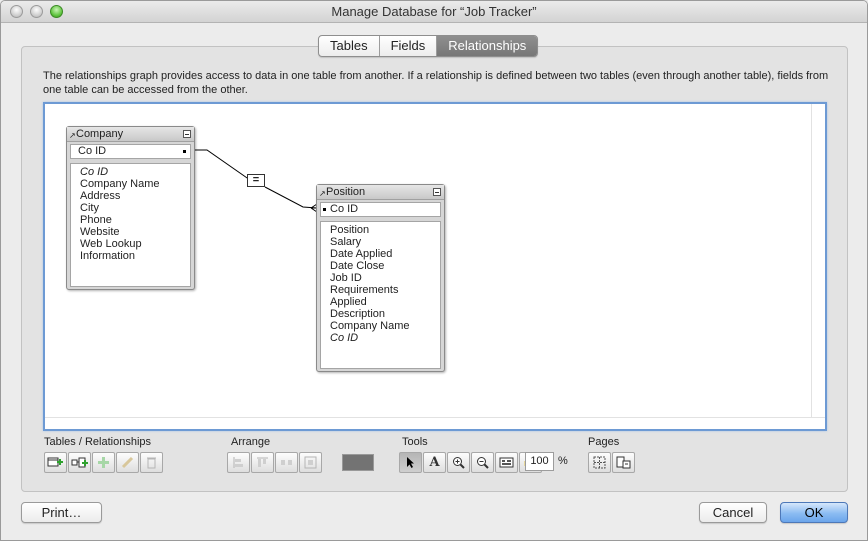  I want to click on field-item: Phone, so click(135, 220).